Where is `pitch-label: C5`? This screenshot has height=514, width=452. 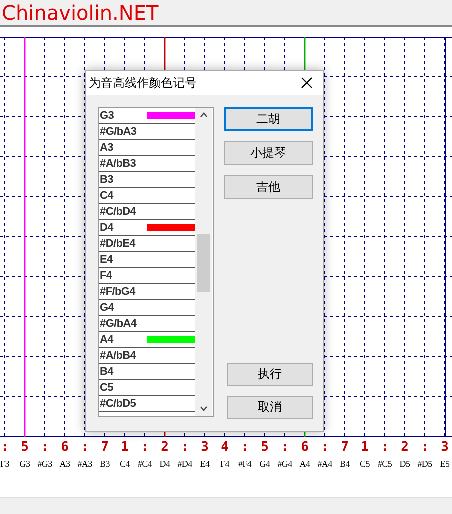
pitch-label: C5 is located at coordinates (106, 388).